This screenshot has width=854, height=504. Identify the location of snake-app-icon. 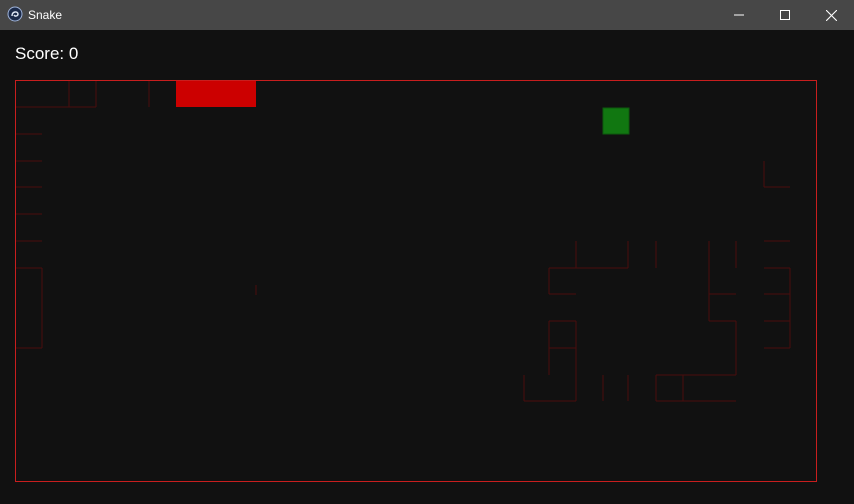
(15, 14).